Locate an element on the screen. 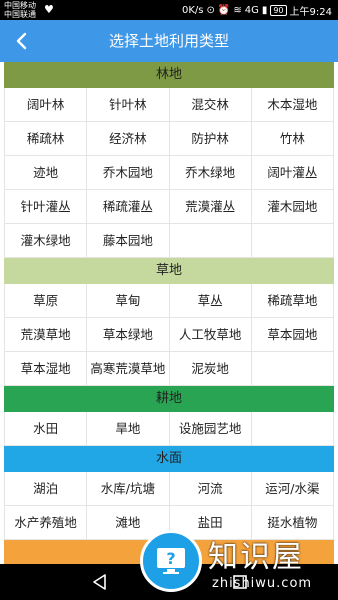  land-type-option: 经济林 is located at coordinates (128, 139).